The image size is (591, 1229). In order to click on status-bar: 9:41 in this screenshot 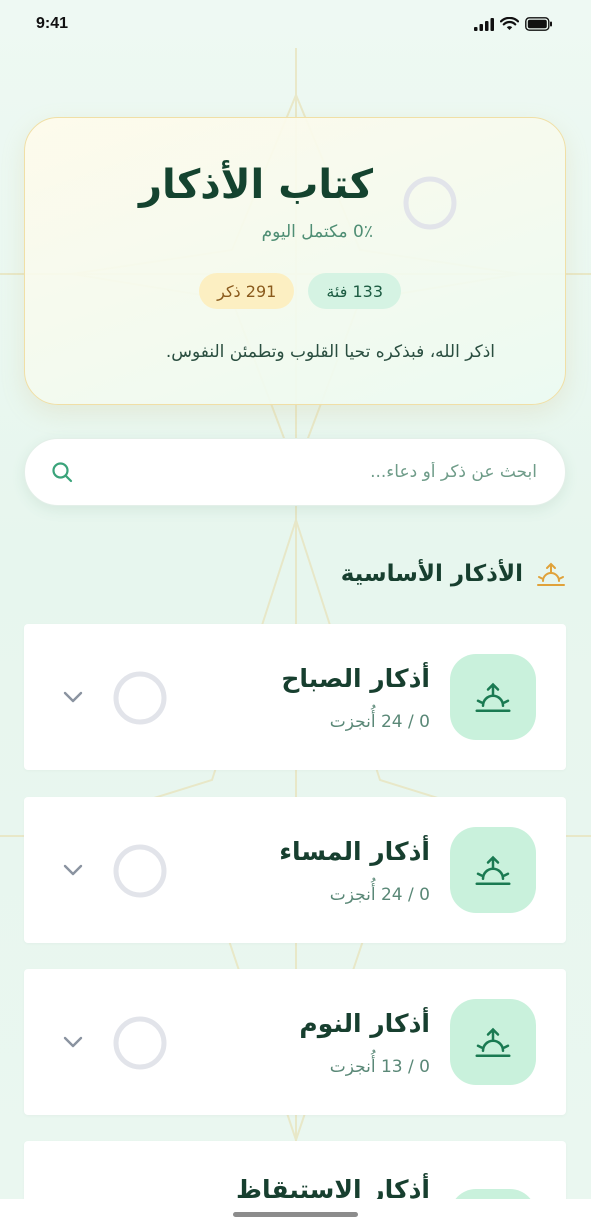, I will do `click(295, 24)`.